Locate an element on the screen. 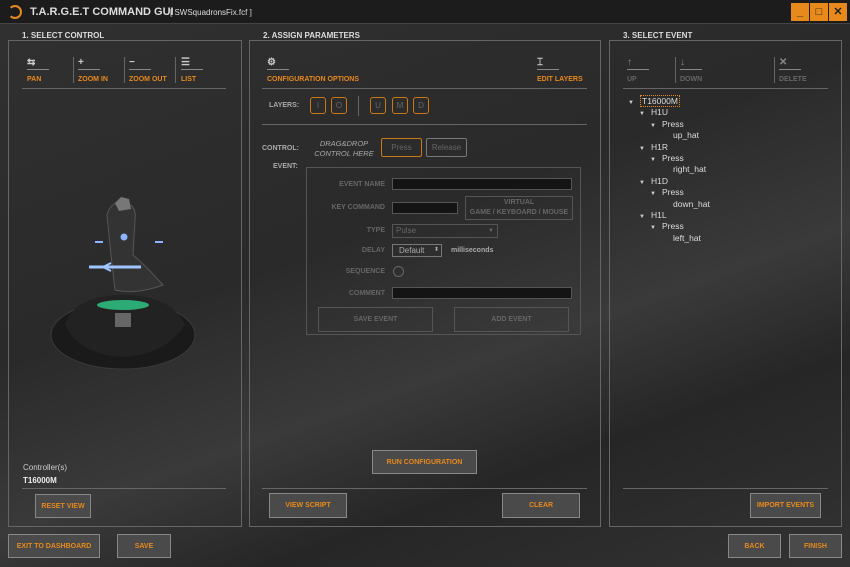 Image resolution: width=850 pixels, height=567 pixels. maximize-button: □ is located at coordinates (819, 12).